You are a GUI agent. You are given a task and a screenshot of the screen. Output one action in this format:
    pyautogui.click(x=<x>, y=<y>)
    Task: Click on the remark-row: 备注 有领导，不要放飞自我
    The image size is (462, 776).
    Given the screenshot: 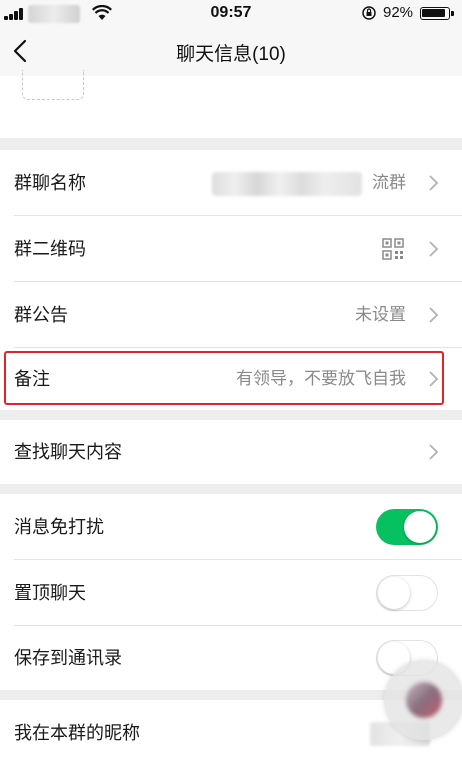 What is the action you would take?
    pyautogui.click(x=231, y=379)
    